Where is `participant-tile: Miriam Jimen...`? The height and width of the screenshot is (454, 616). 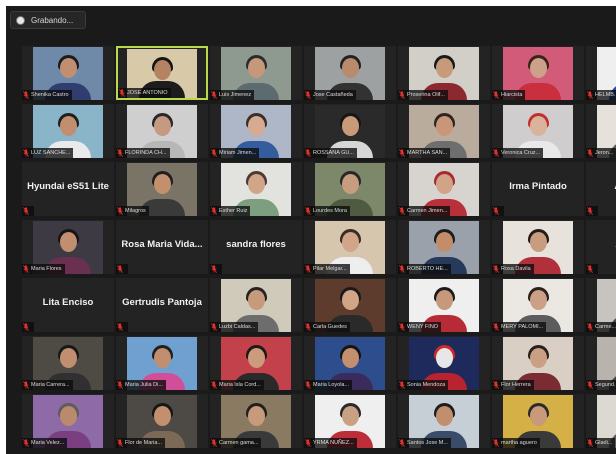 participant-tile: Miriam Jimen... is located at coordinates (256, 131).